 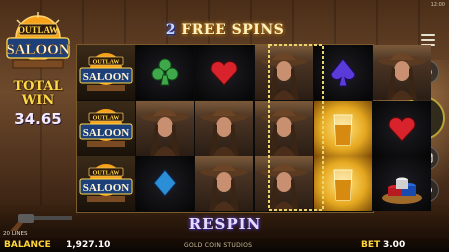 I want to click on total-win-label-line1: TOTAL, so click(x=38, y=86).